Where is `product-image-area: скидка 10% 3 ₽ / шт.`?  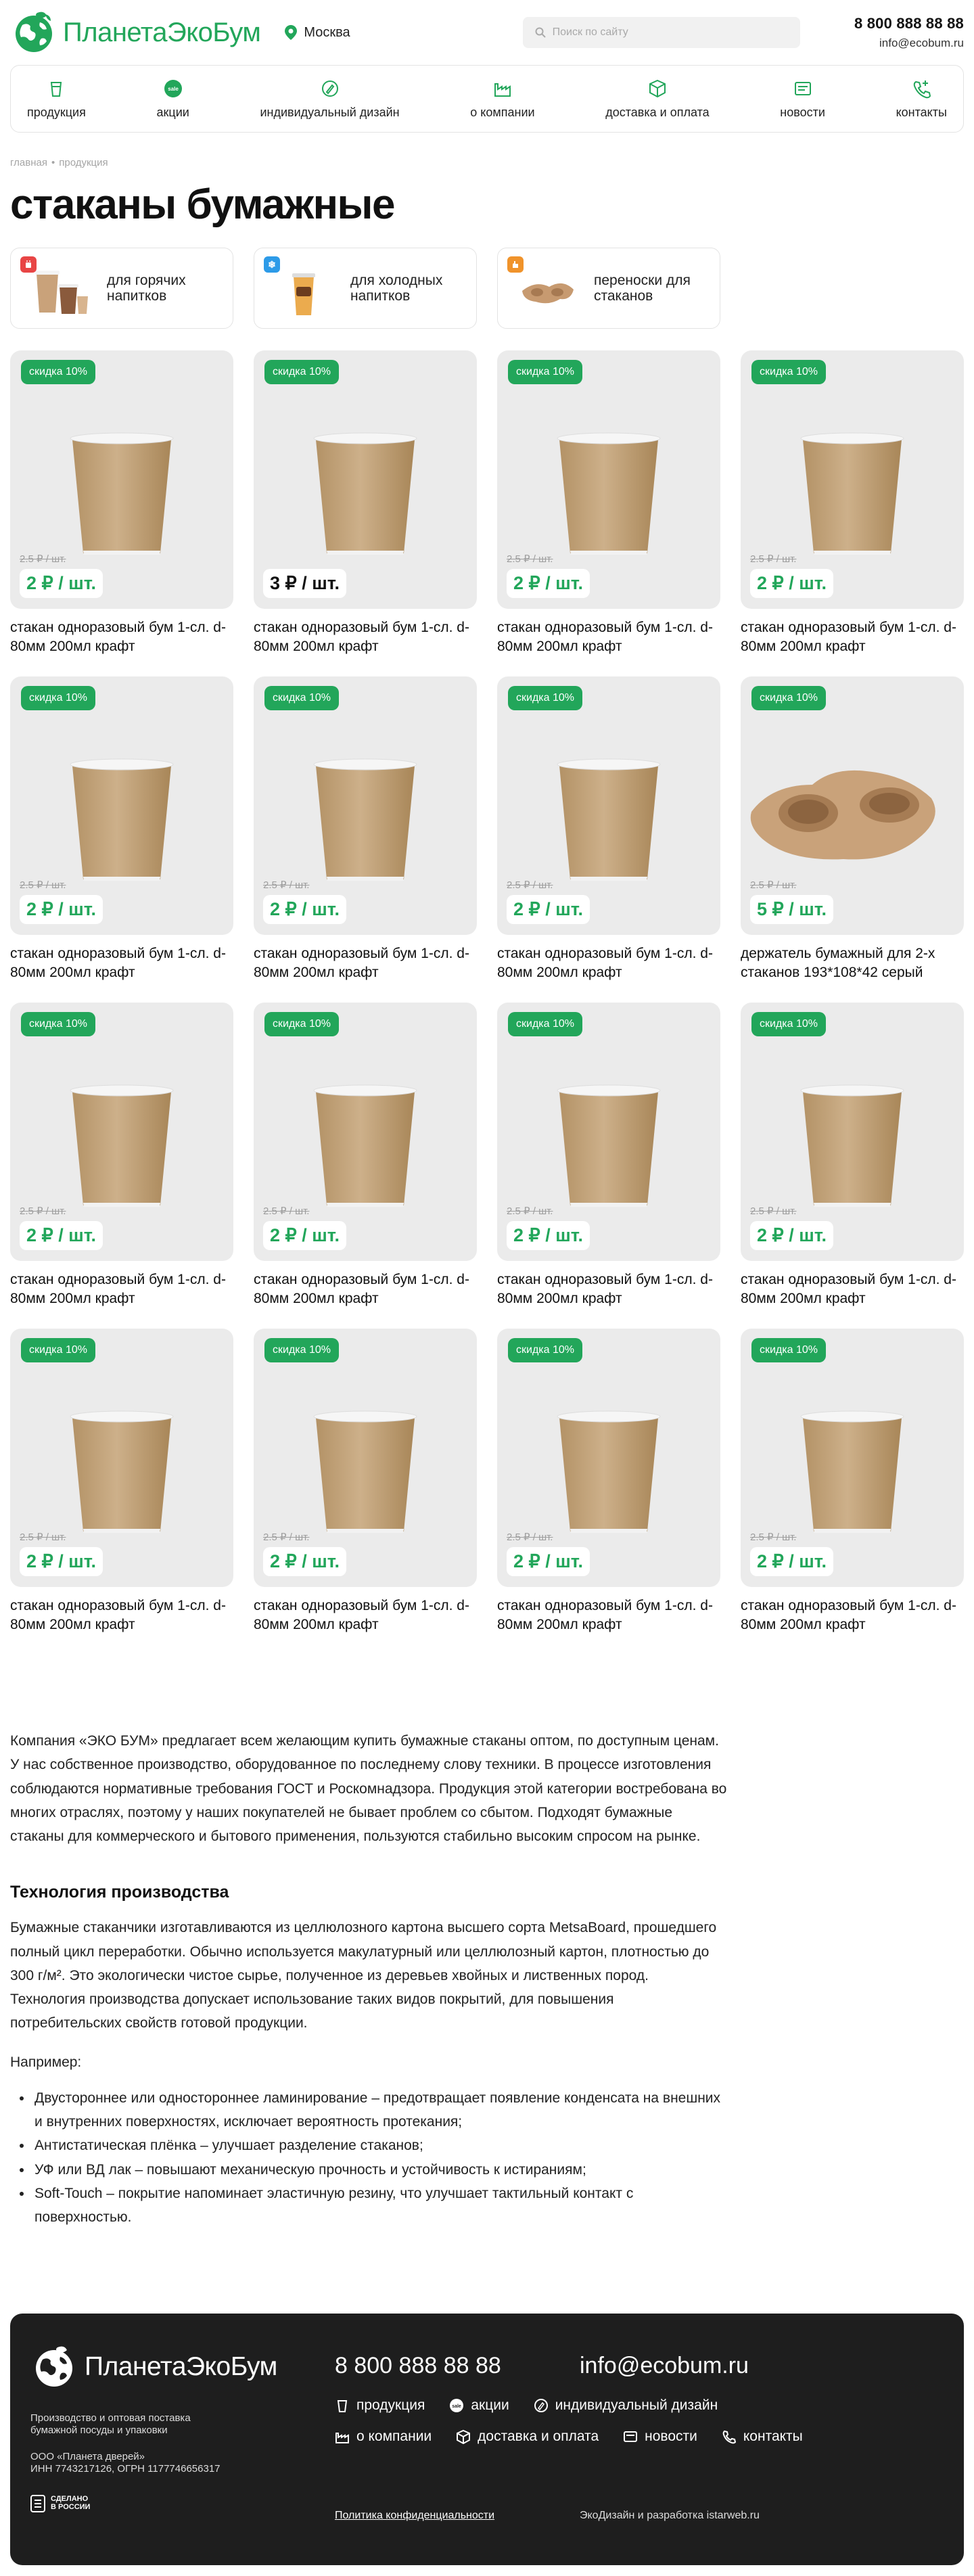 product-image-area: скидка 10% 3 ₽ / шт. is located at coordinates (366, 480).